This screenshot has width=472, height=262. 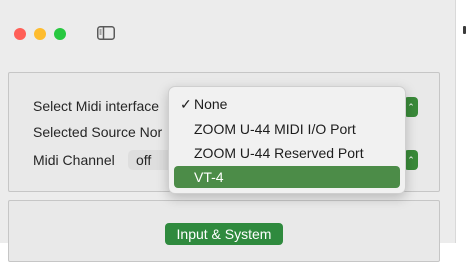 What do you see at coordinates (60, 34) in the screenshot?
I see `zoom-window-button` at bounding box center [60, 34].